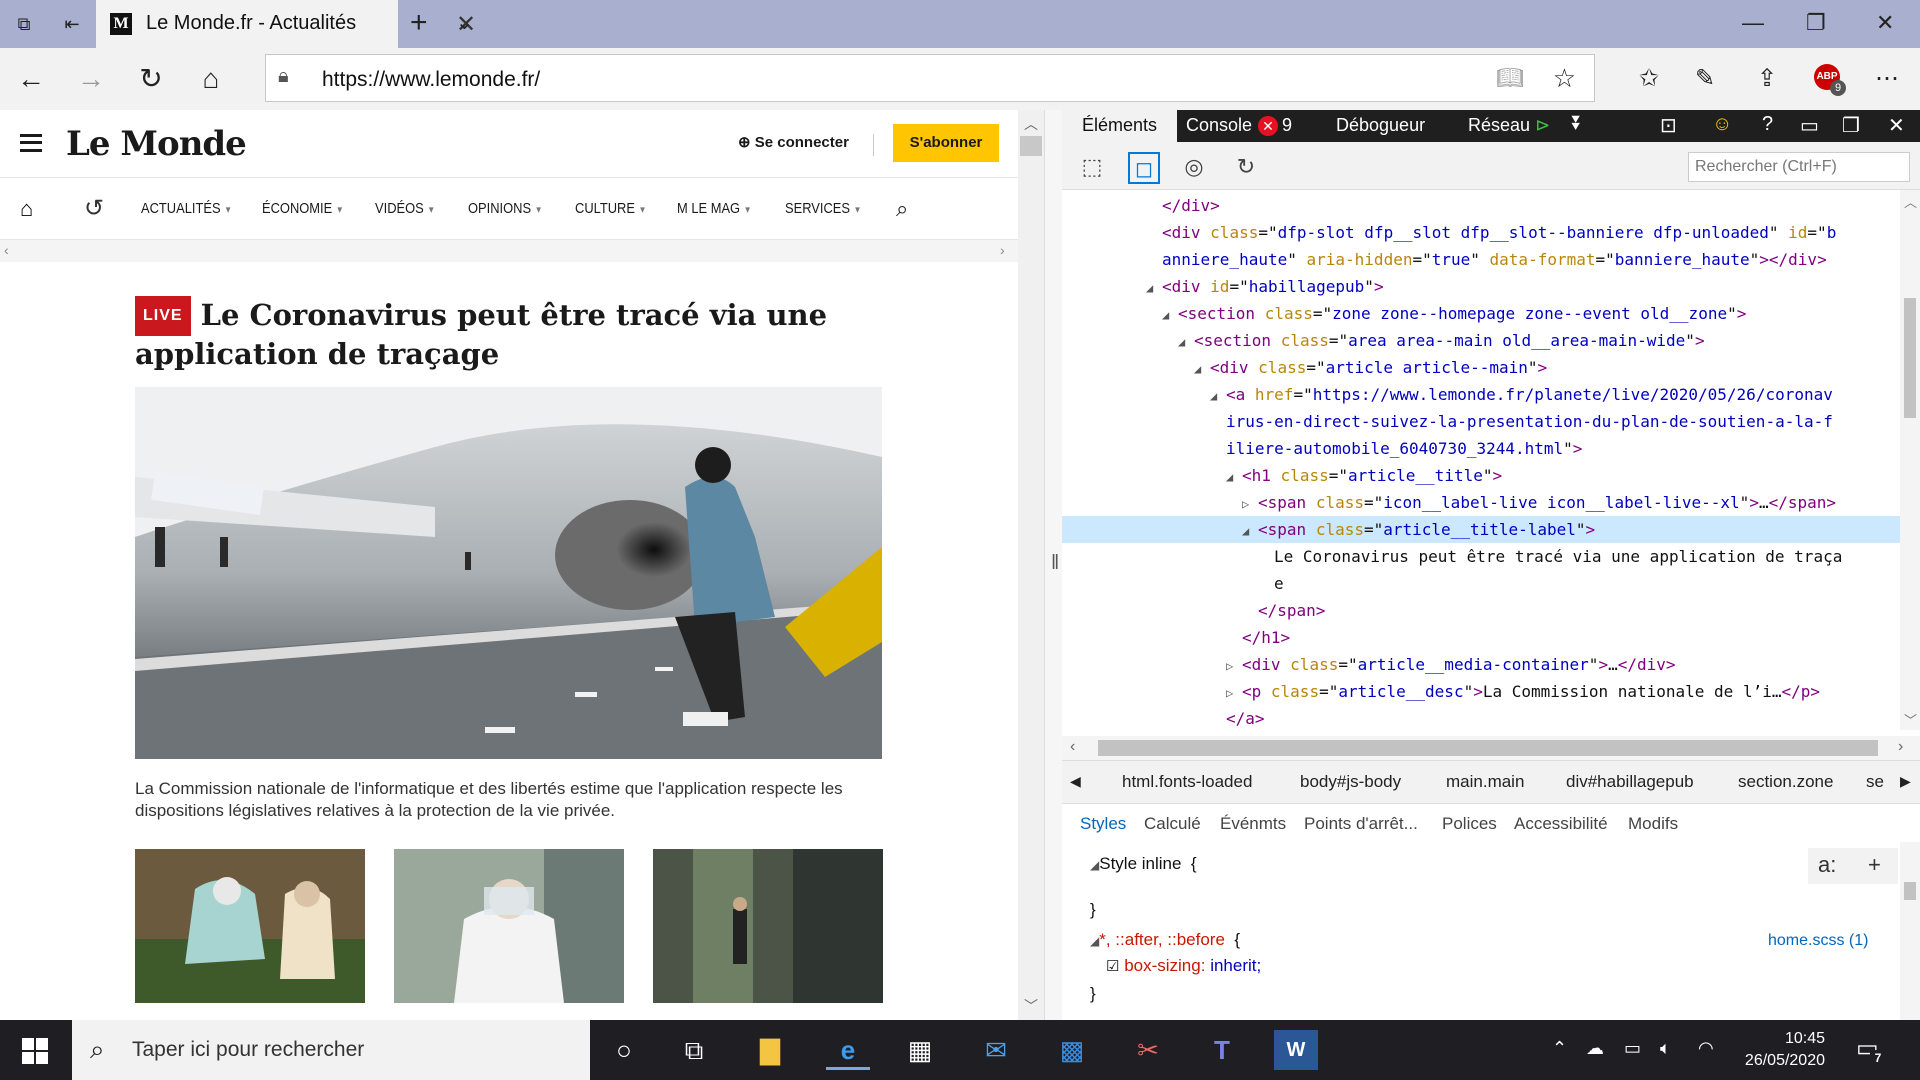 This screenshot has width=1920, height=1080. What do you see at coordinates (151, 79) in the screenshot?
I see `refresh-icon: ↻` at bounding box center [151, 79].